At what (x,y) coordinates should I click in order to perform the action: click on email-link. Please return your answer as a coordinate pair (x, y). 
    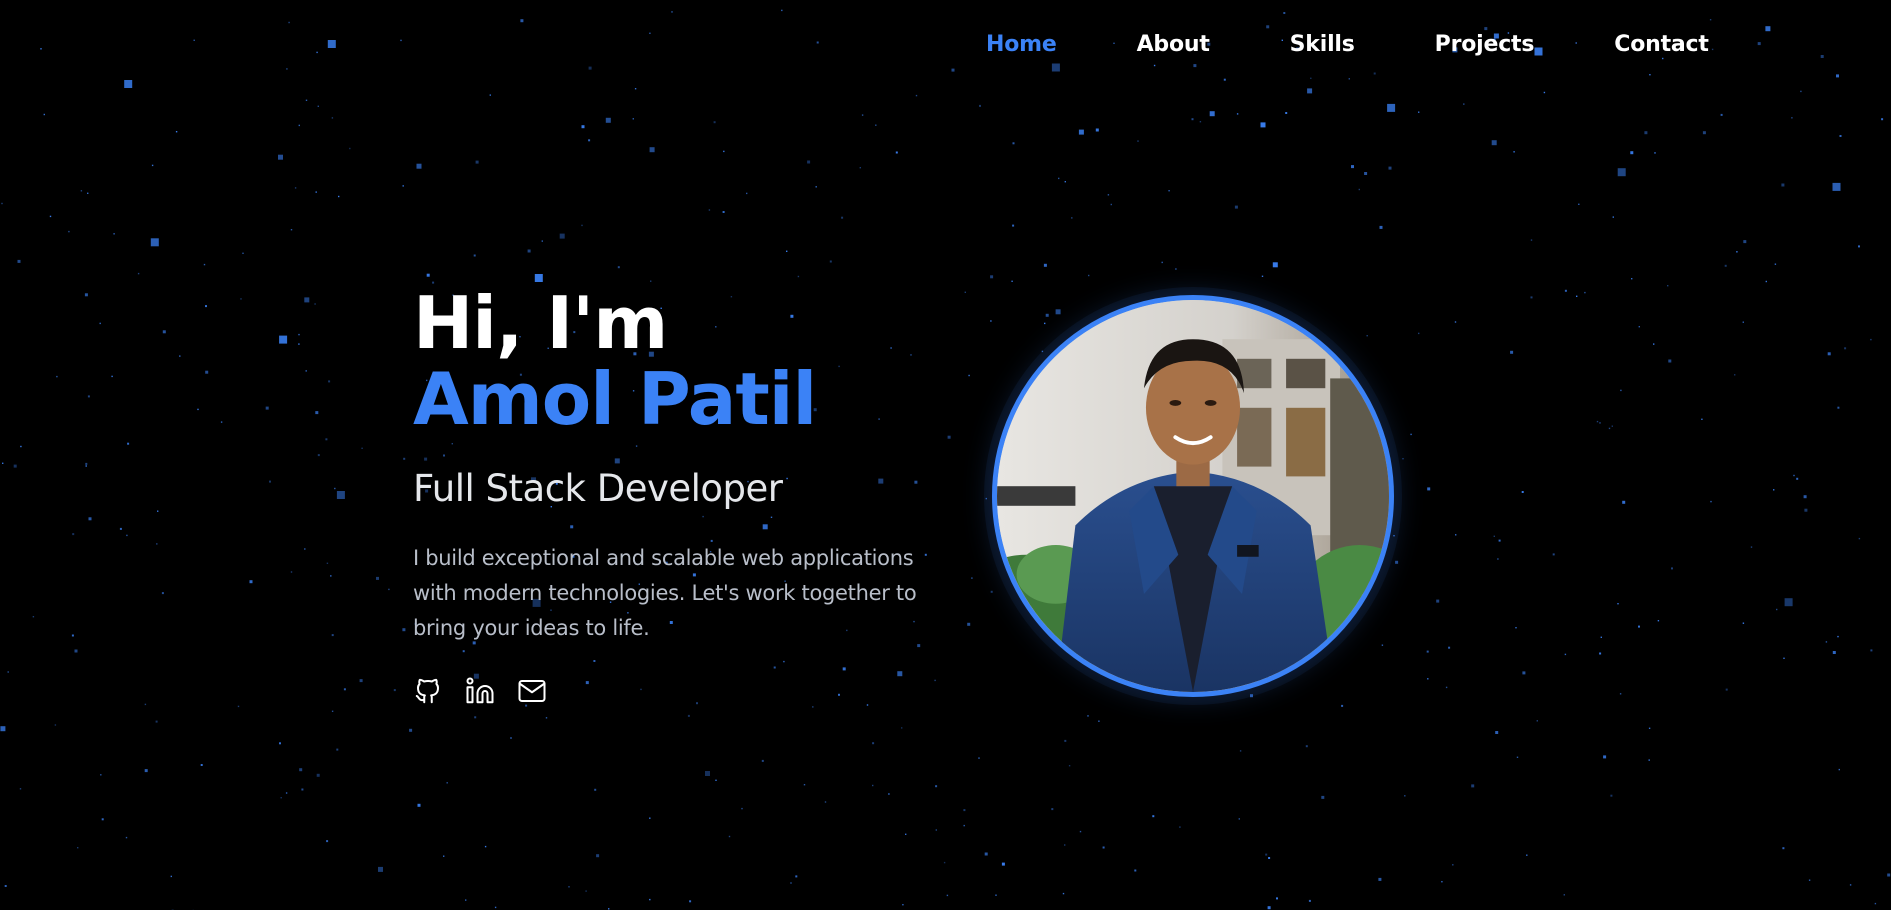
    Looking at the image, I should click on (532, 691).